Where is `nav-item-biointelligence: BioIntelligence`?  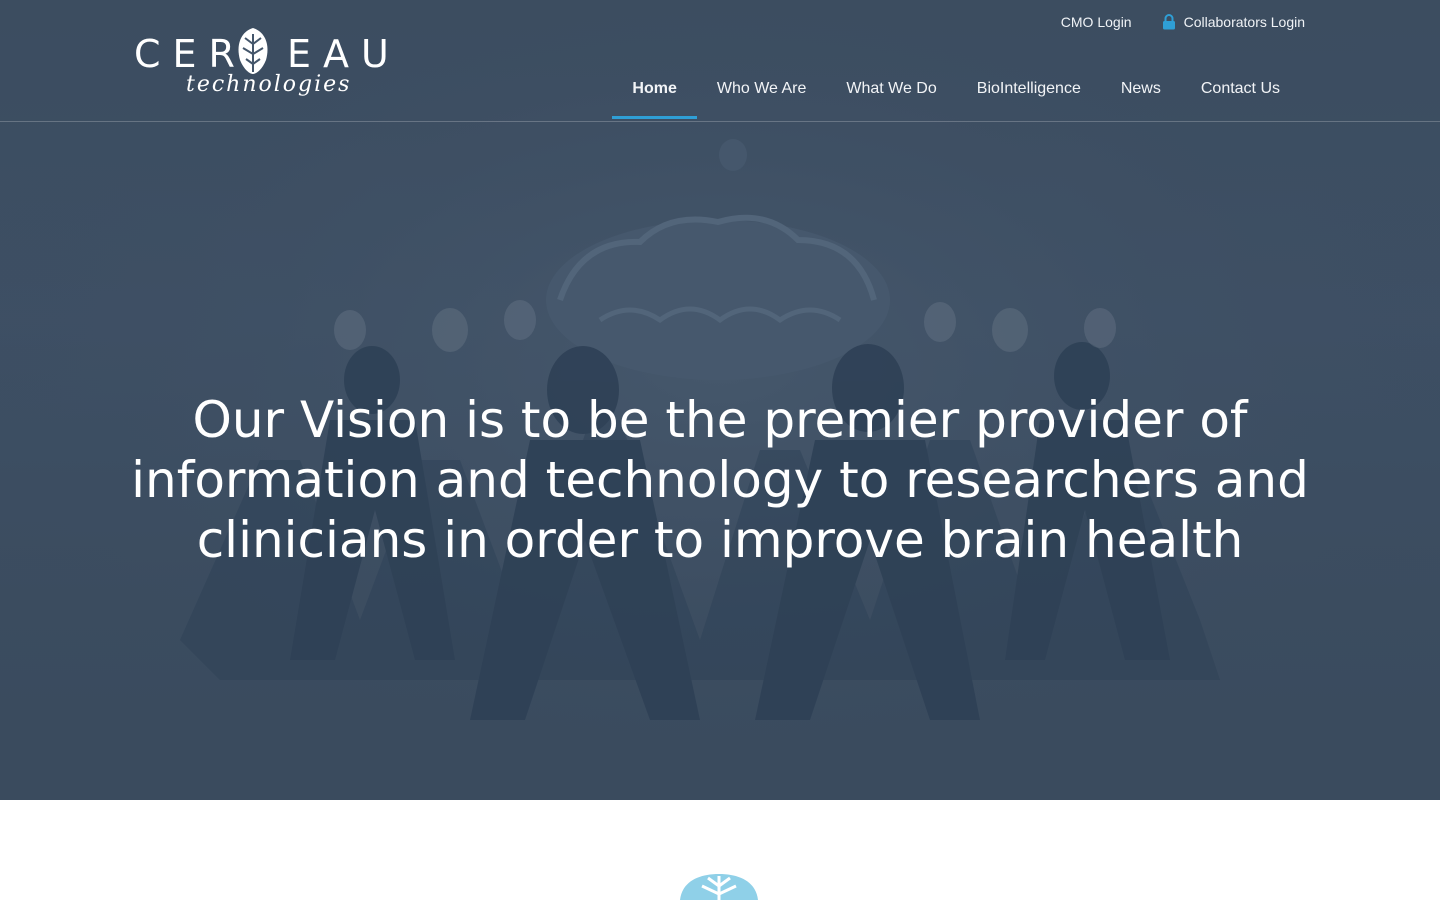 nav-item-biointelligence: BioIntelligence is located at coordinates (1029, 92).